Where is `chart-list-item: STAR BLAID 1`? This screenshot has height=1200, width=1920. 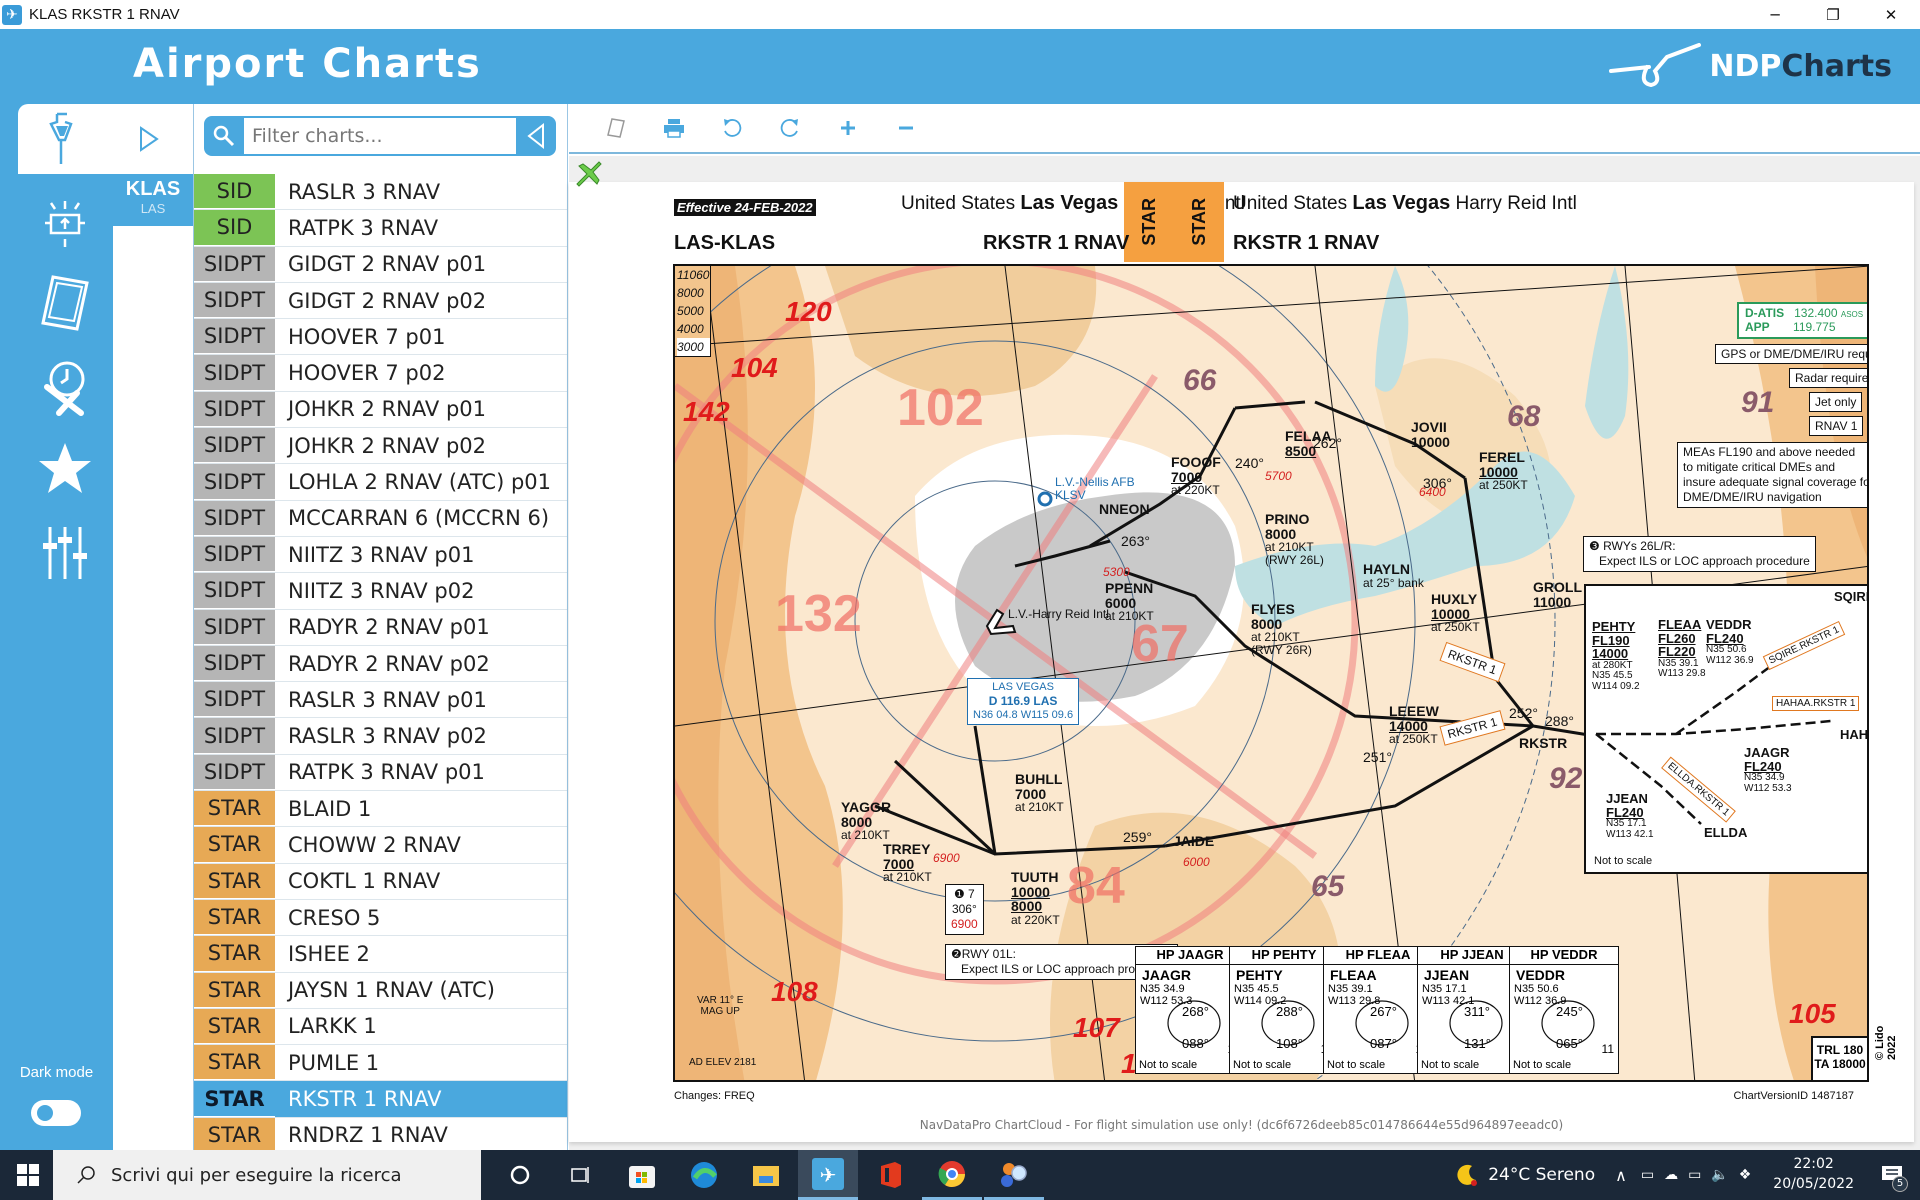
chart-list-item: STAR BLAID 1 is located at coordinates (380, 809).